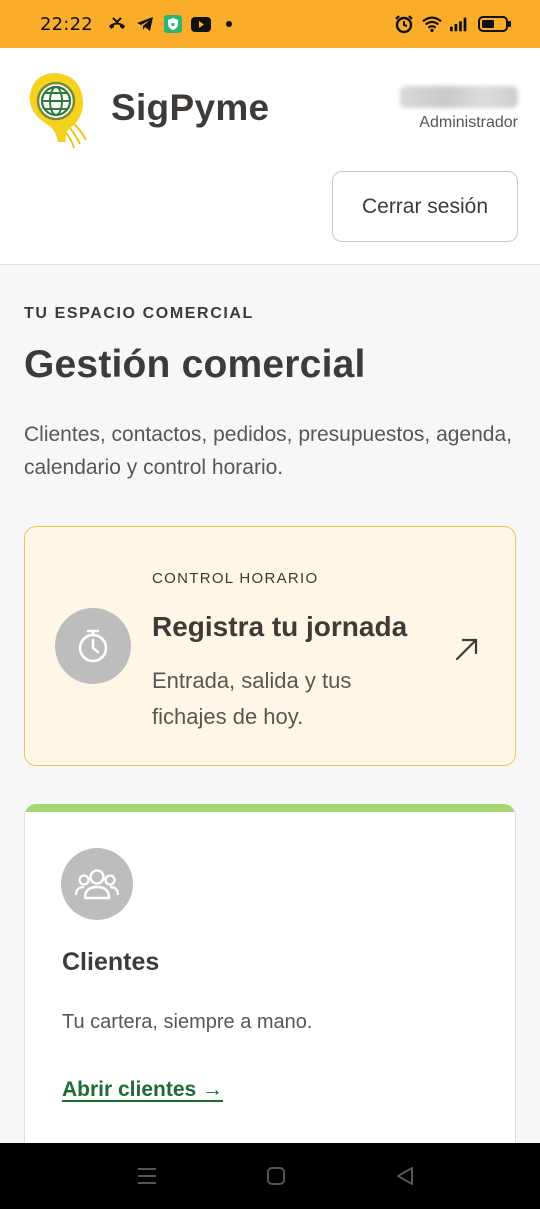 This screenshot has height=1209, width=540. I want to click on sigpyme-logo, so click(56, 110).